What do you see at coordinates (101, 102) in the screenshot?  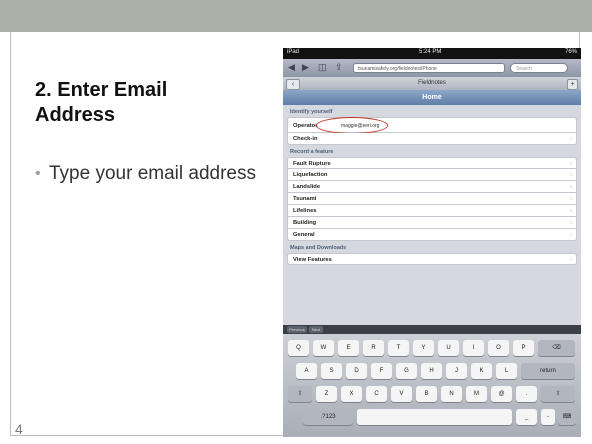 I see `slide-title: 2. Enter Email Address` at bounding box center [101, 102].